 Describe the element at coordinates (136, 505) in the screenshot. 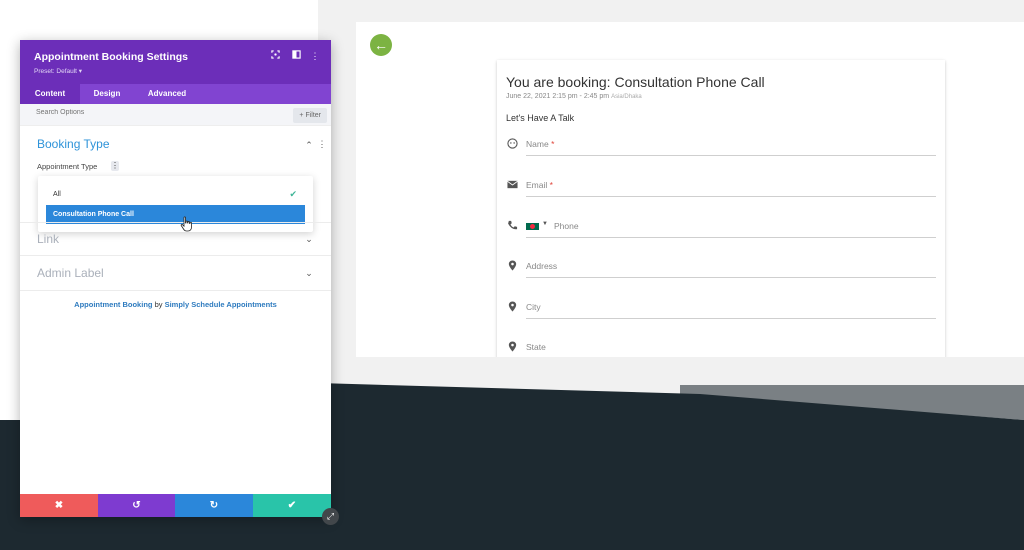

I see `undo-icon: ↺` at that location.